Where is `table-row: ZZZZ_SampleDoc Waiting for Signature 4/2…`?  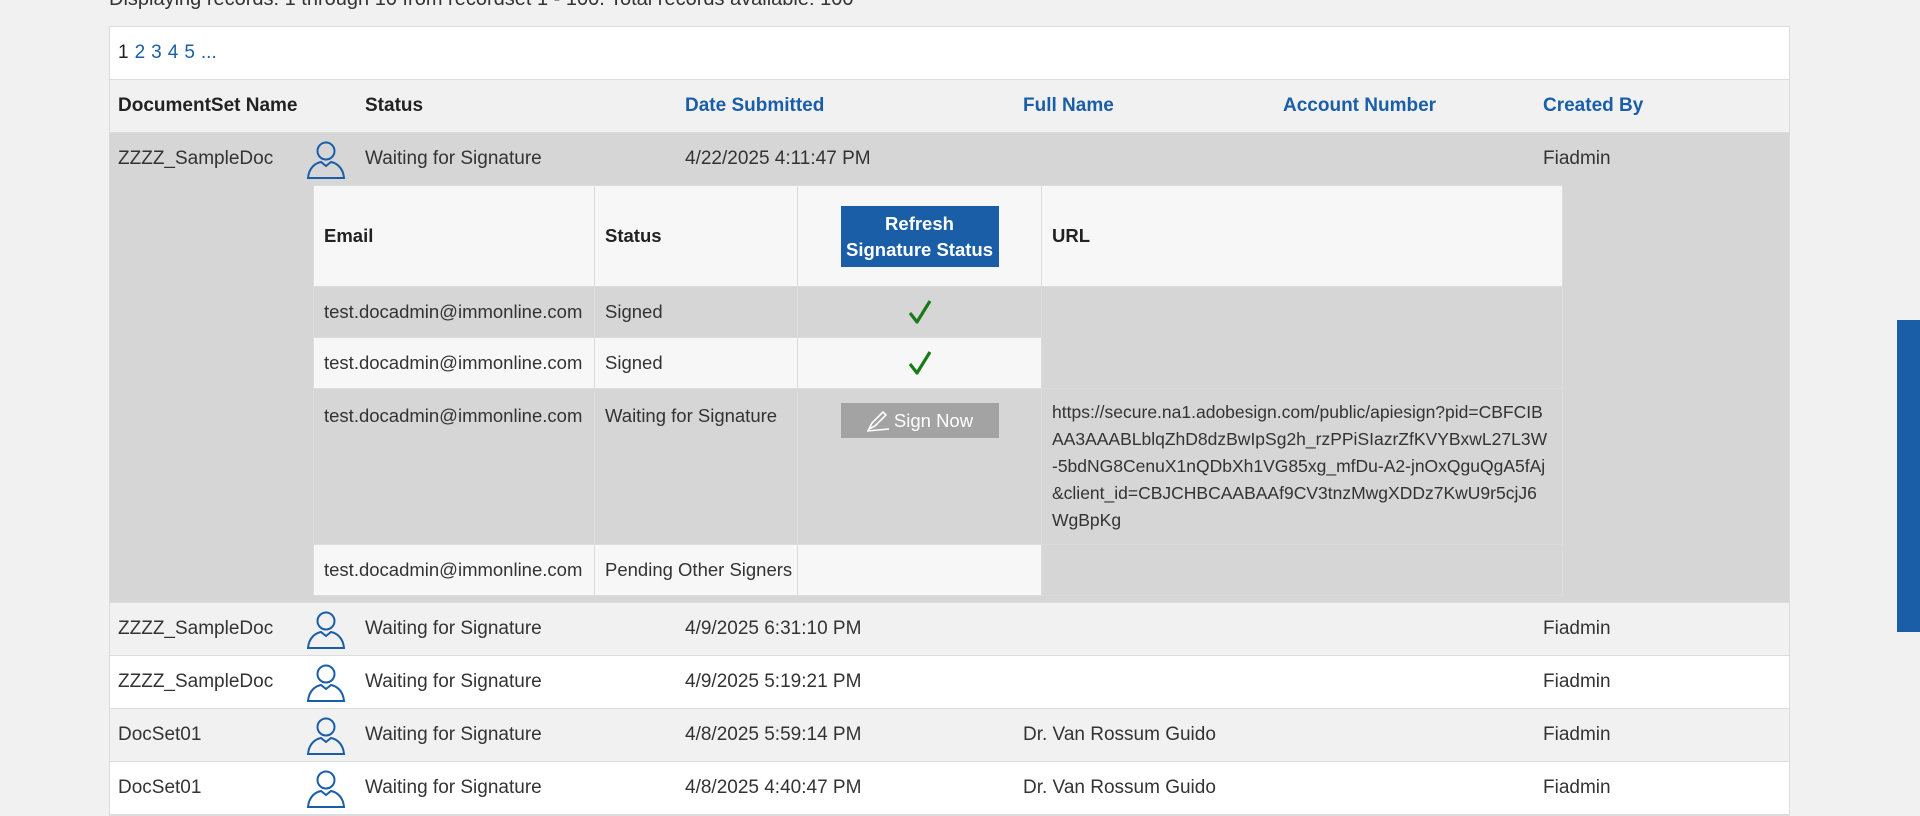 table-row: ZZZZ_SampleDoc Waiting for Signature 4/2… is located at coordinates (949, 158).